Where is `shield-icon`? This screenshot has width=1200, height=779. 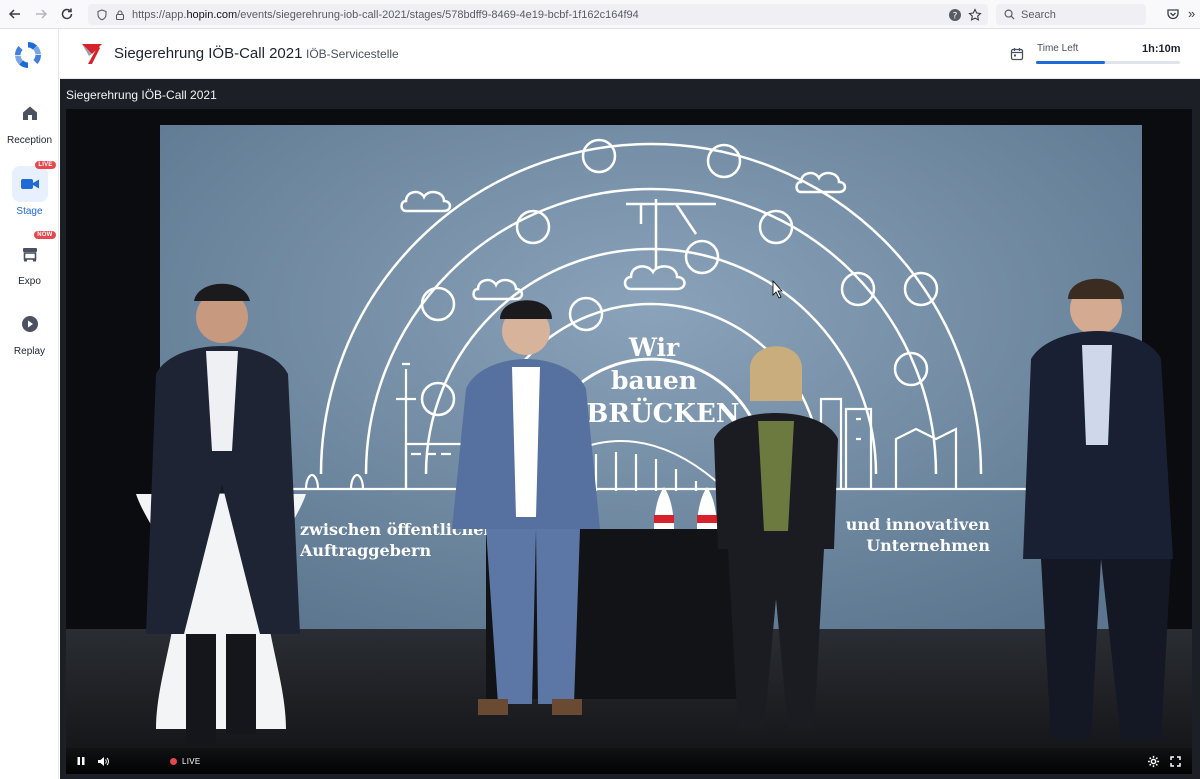
shield-icon is located at coordinates (102, 14).